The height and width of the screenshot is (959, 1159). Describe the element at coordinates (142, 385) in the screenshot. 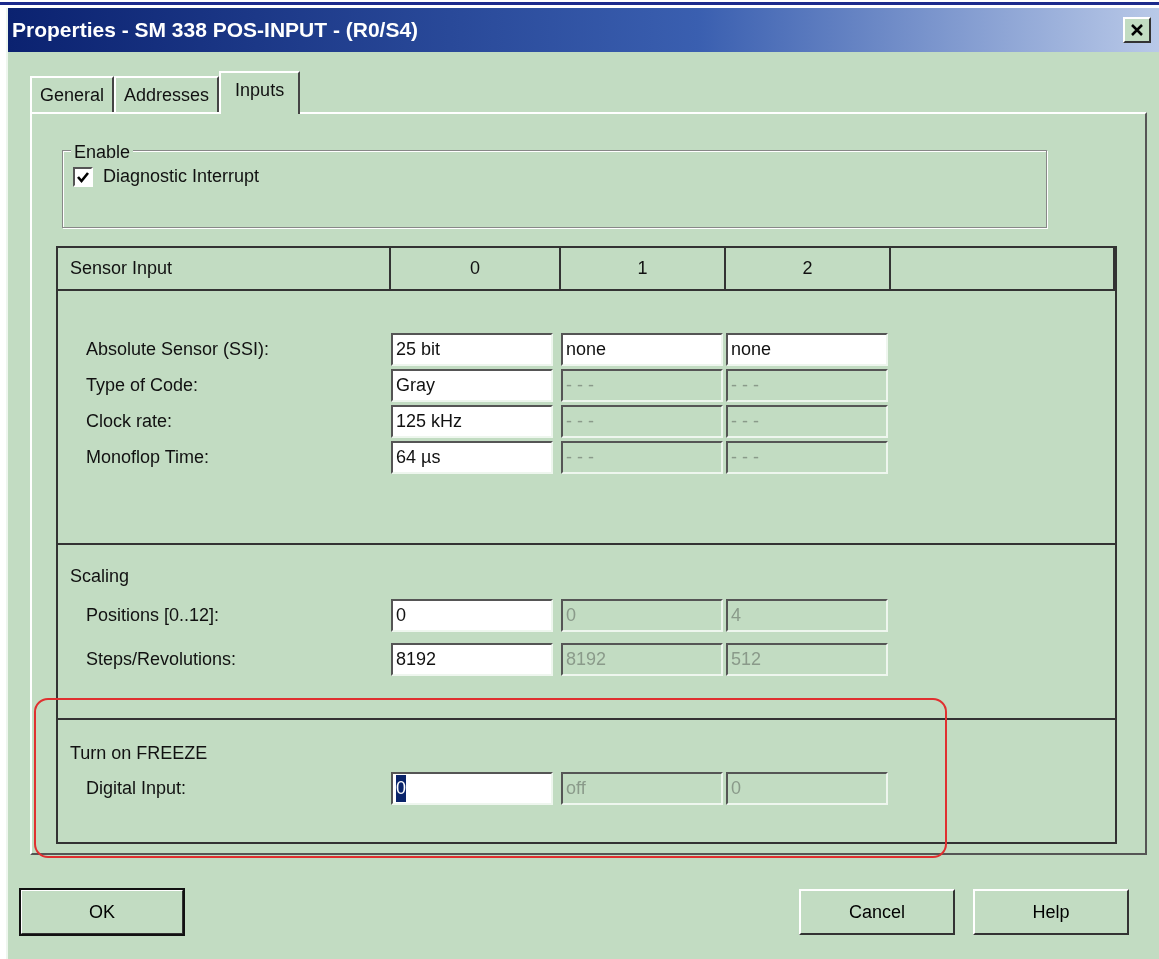

I see `field-label: Type of Code:` at that location.